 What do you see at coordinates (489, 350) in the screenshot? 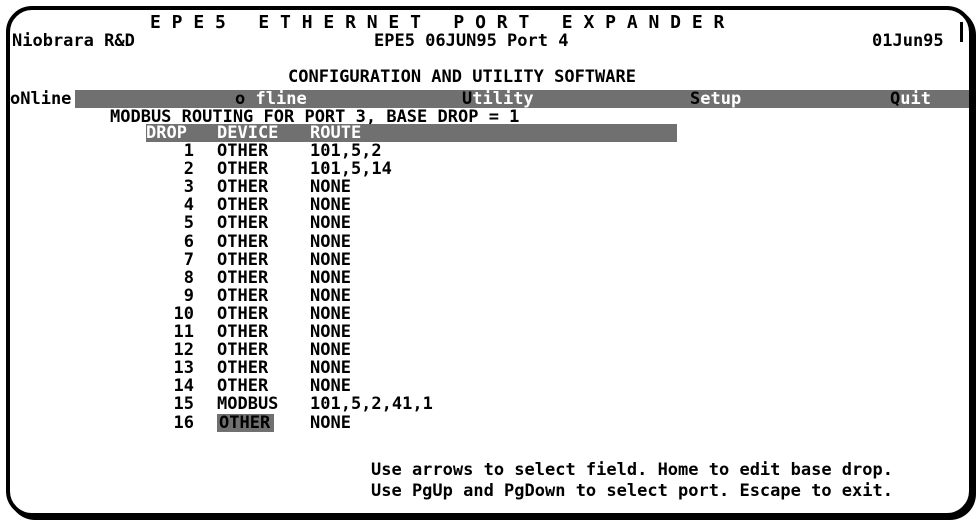
I see `table-row: 12 OTHER NONE` at bounding box center [489, 350].